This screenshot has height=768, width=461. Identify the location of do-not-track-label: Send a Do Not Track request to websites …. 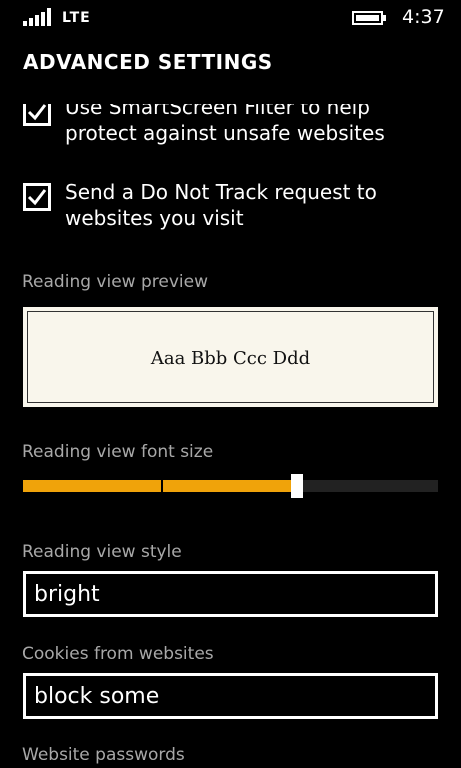
(221, 205).